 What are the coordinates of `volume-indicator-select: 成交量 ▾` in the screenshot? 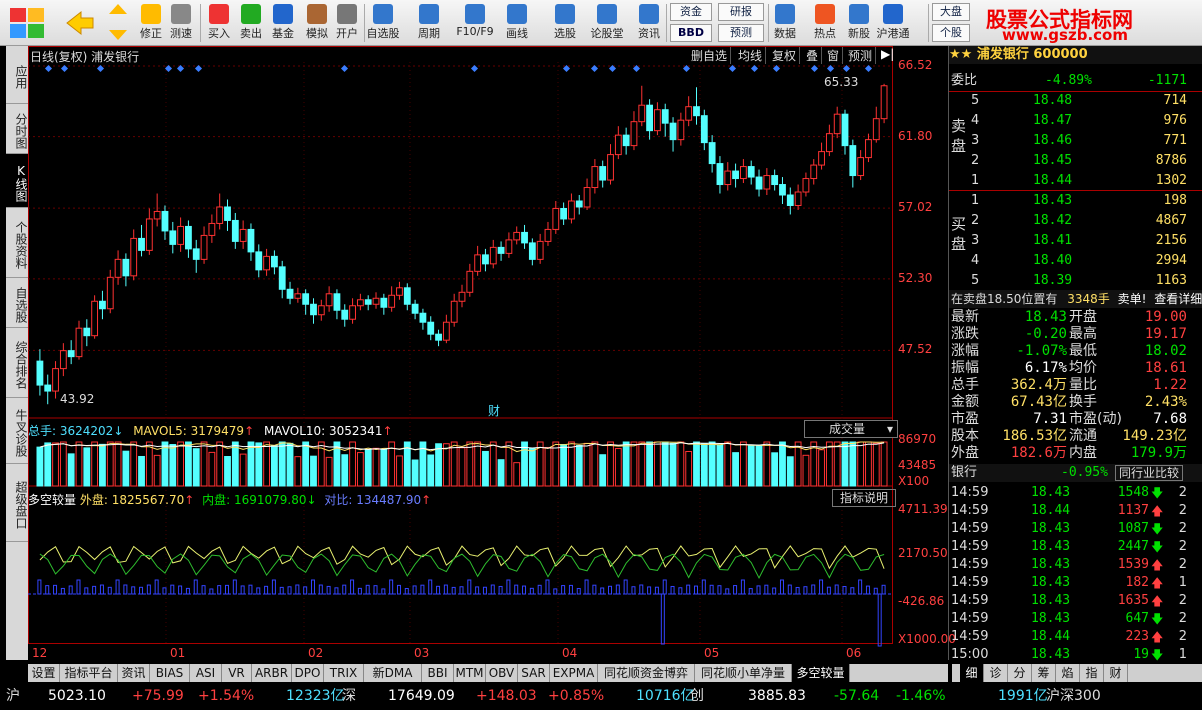 It's located at (851, 429).